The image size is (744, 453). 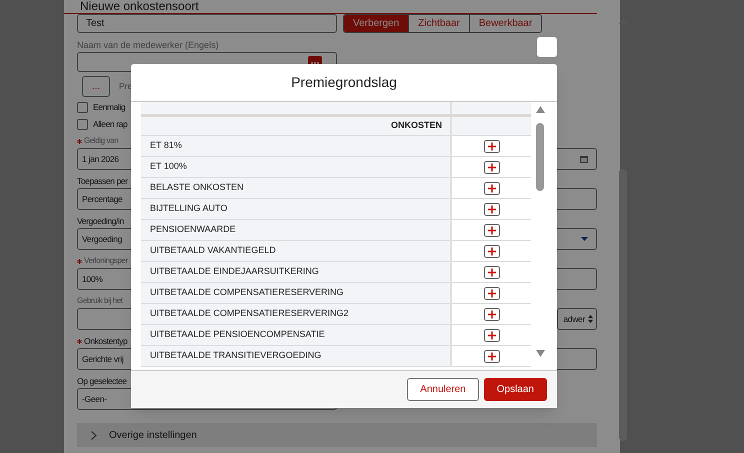 I want to click on cancel-button: Annuleren, so click(x=443, y=389).